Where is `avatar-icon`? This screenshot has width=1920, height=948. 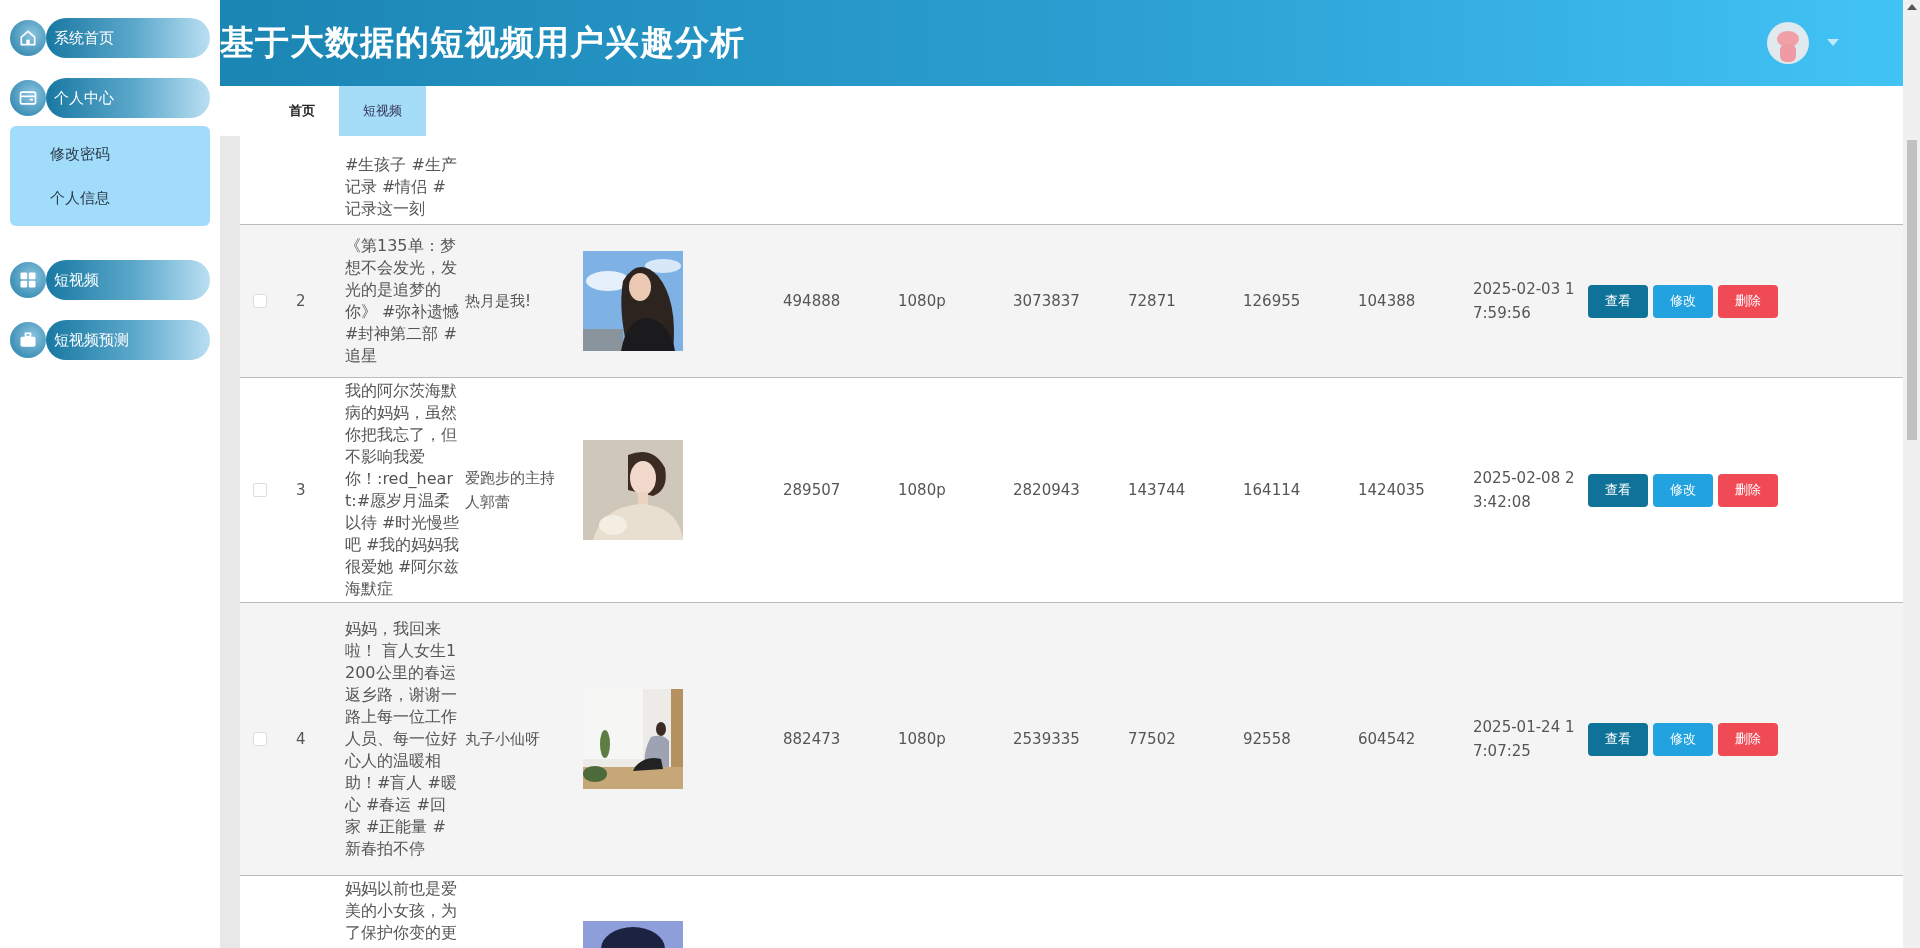
avatar-icon is located at coordinates (1788, 43).